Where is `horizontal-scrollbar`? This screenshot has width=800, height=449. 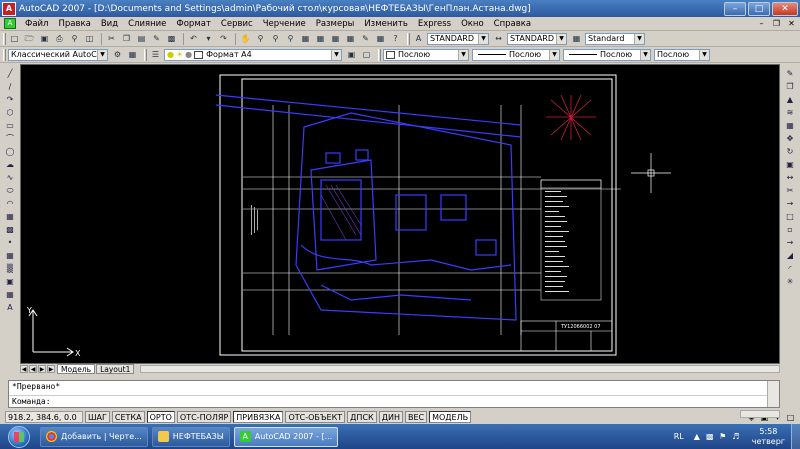 horizontal-scrollbar is located at coordinates (460, 369).